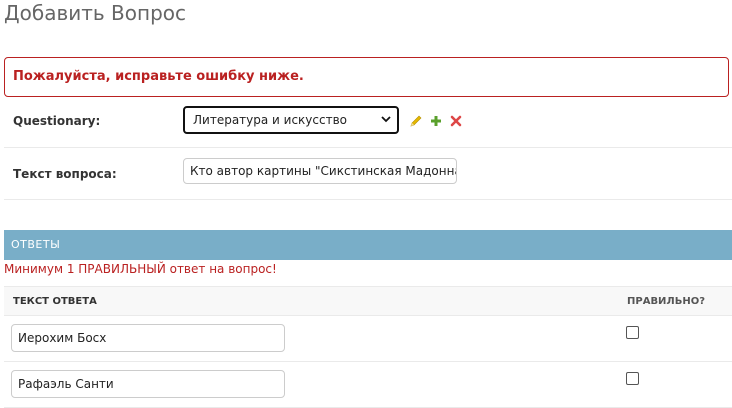  I want to click on question-text-input: Кто автор картины "Сикстинская Мадонна, so click(320, 171).